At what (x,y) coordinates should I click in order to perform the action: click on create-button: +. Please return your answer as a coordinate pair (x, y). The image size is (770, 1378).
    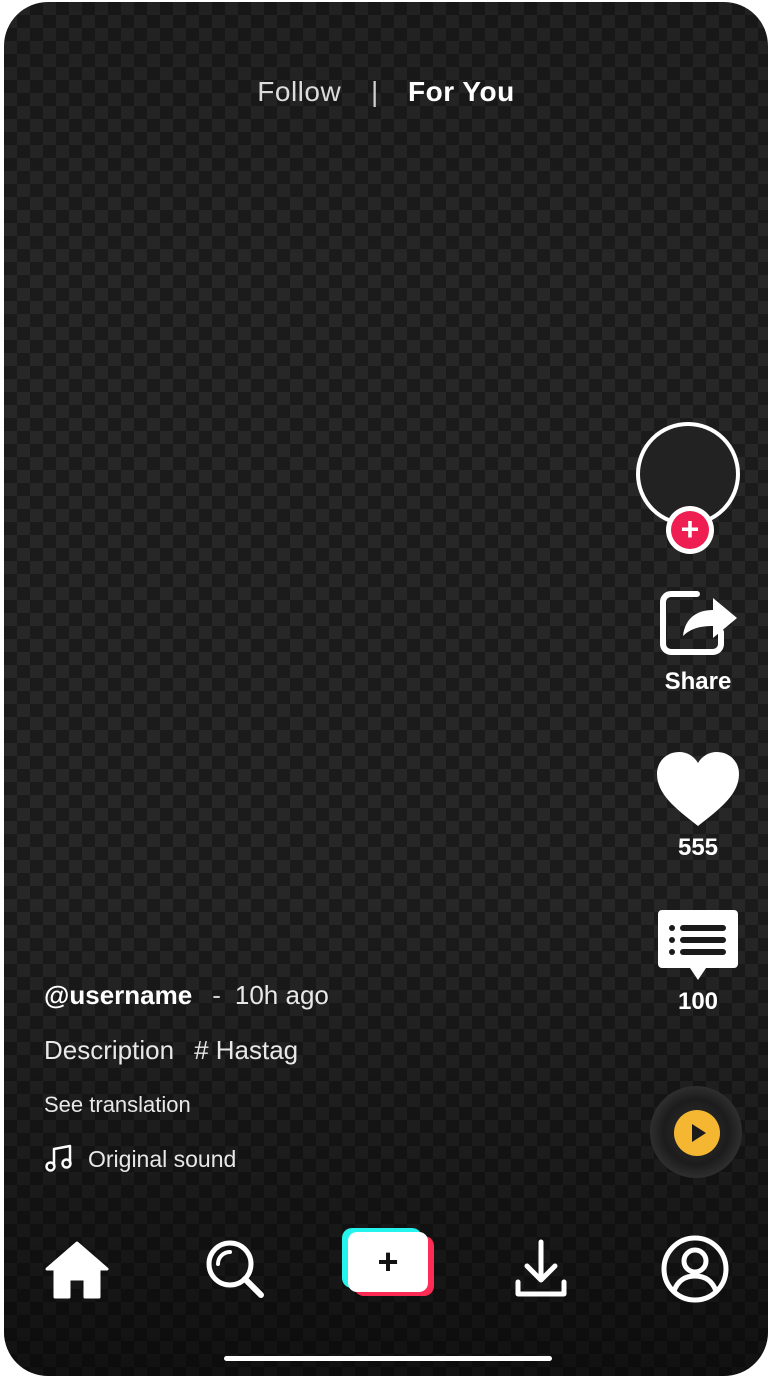
    Looking at the image, I should click on (388, 1262).